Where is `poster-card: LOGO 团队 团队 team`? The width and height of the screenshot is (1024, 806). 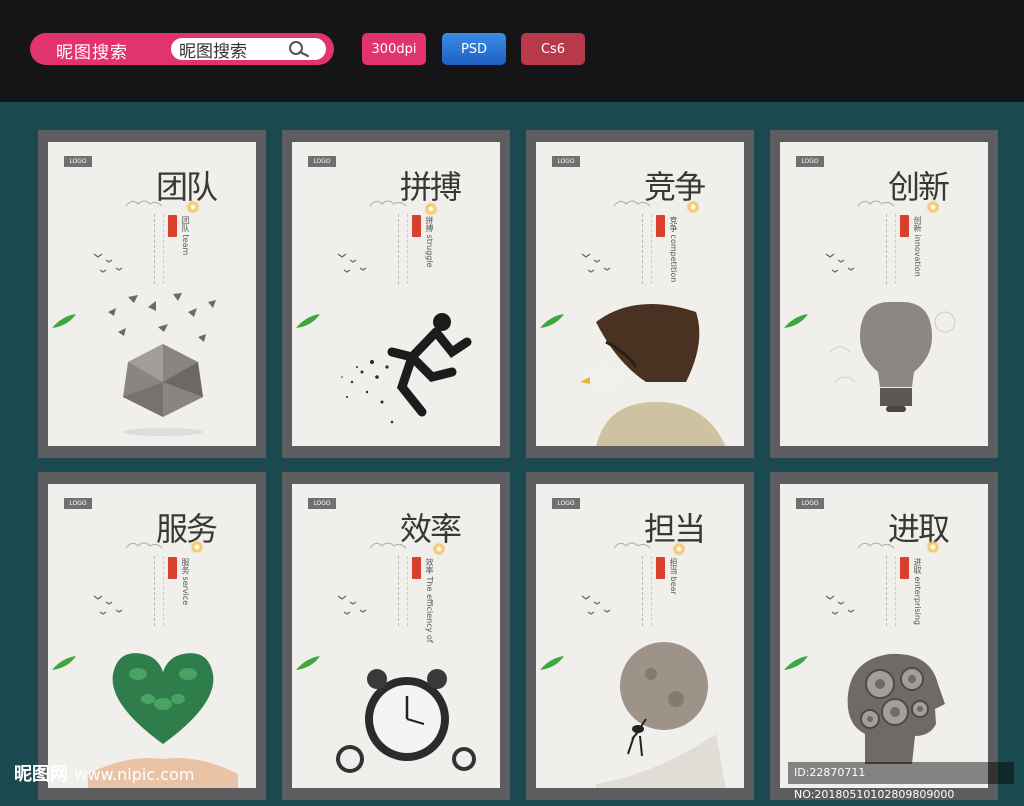
poster-card: LOGO 团队 团队 team is located at coordinates (152, 294).